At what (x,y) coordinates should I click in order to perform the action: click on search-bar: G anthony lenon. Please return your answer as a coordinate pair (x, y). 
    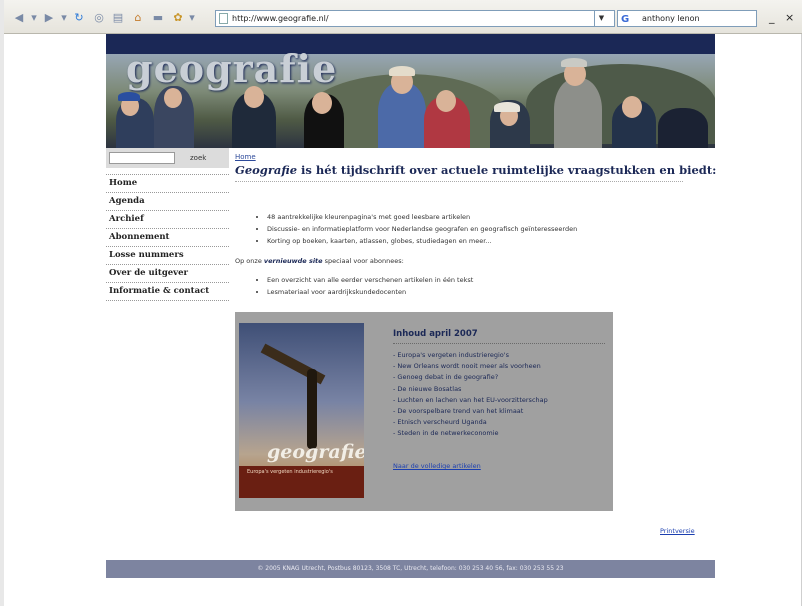
    Looking at the image, I should click on (687, 18).